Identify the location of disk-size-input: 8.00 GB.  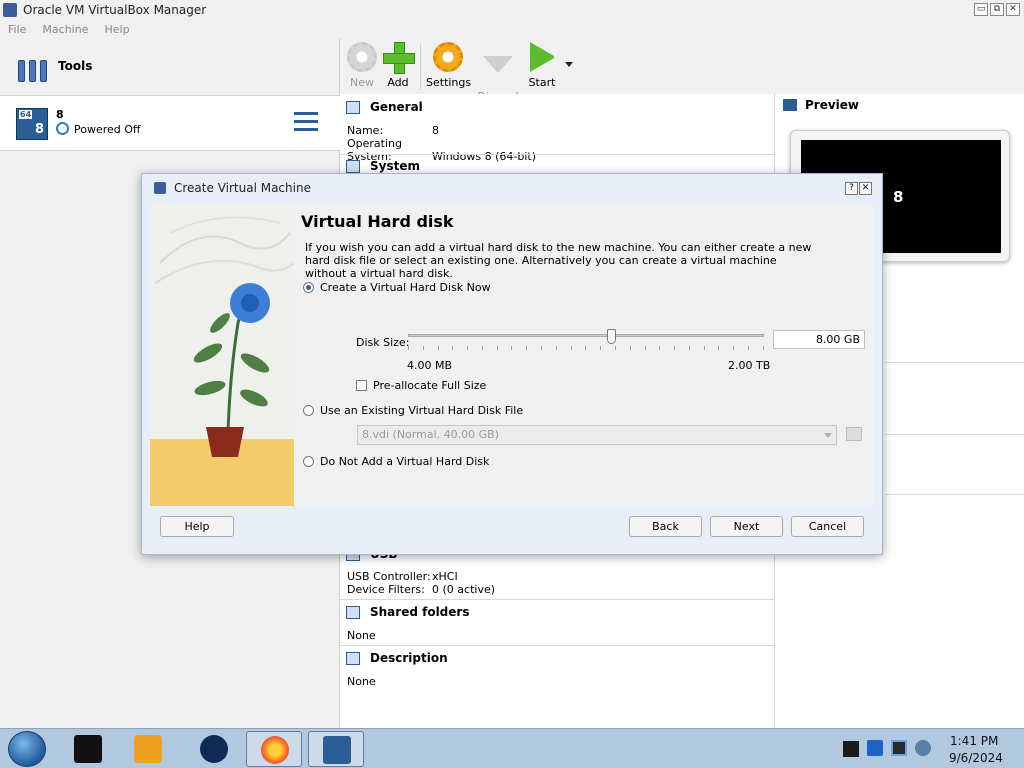
(819, 339).